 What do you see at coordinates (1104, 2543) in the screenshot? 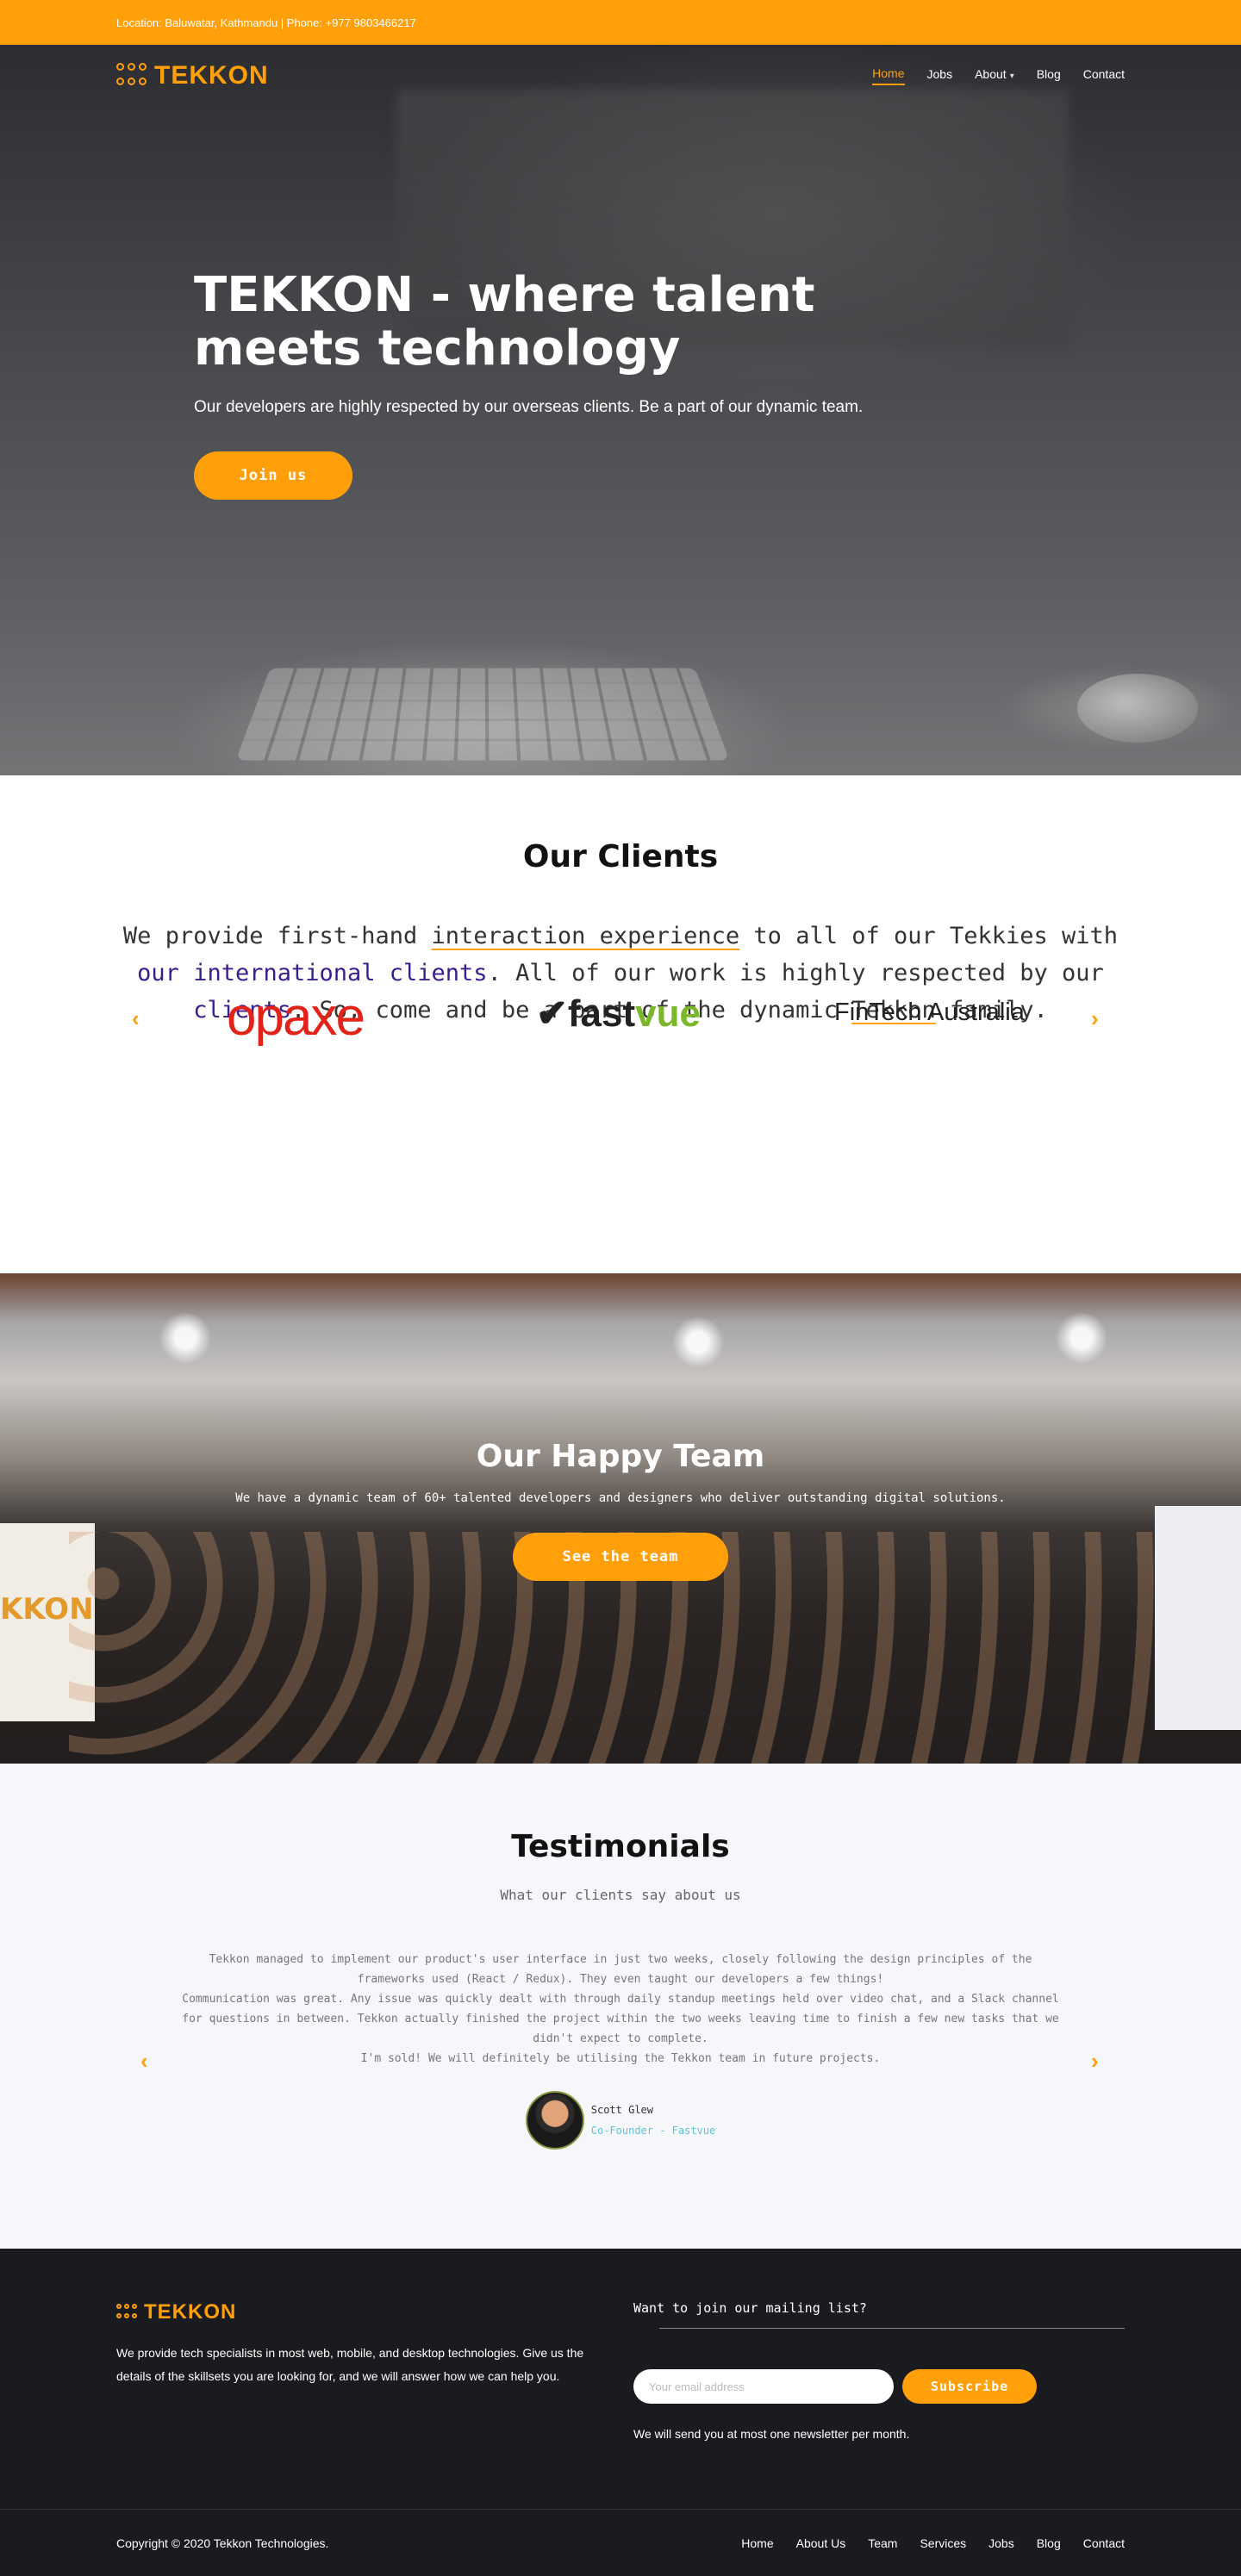
I see `footer-link-contact: Contact` at bounding box center [1104, 2543].